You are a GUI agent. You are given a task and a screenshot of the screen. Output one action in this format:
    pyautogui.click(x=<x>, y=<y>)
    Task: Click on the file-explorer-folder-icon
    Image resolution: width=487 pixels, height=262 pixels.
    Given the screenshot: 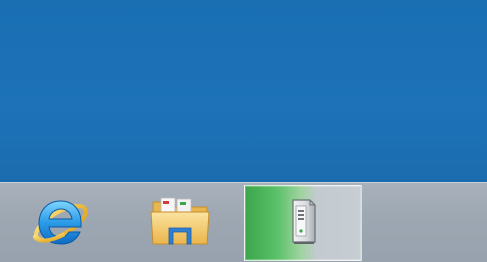 What is the action you would take?
    pyautogui.click(x=180, y=223)
    